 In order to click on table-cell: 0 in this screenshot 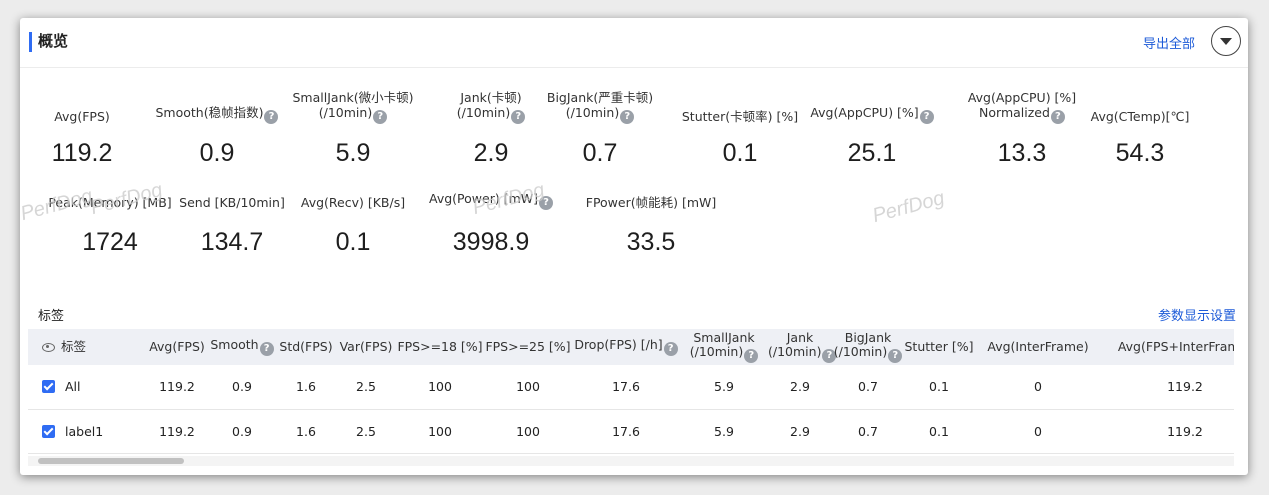, I will do `click(1038, 387)`.